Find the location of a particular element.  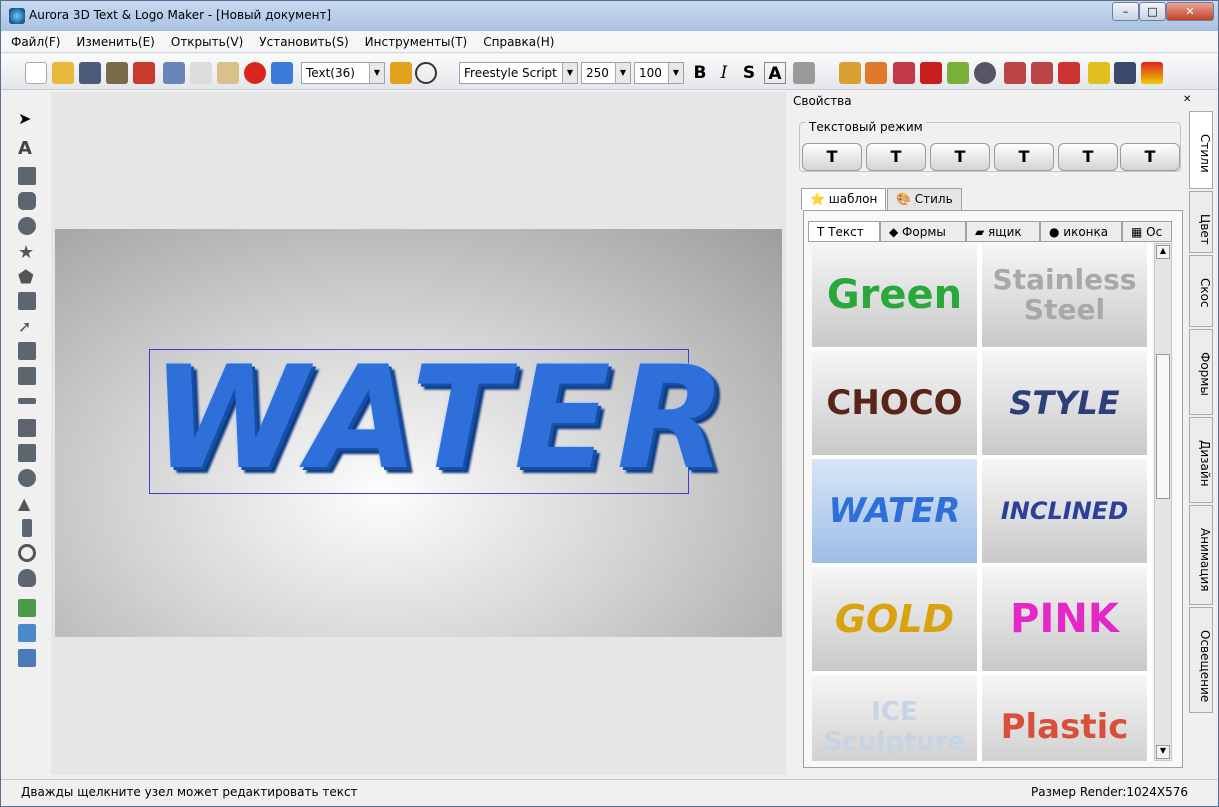

mode-button-6: T is located at coordinates (1150, 157).